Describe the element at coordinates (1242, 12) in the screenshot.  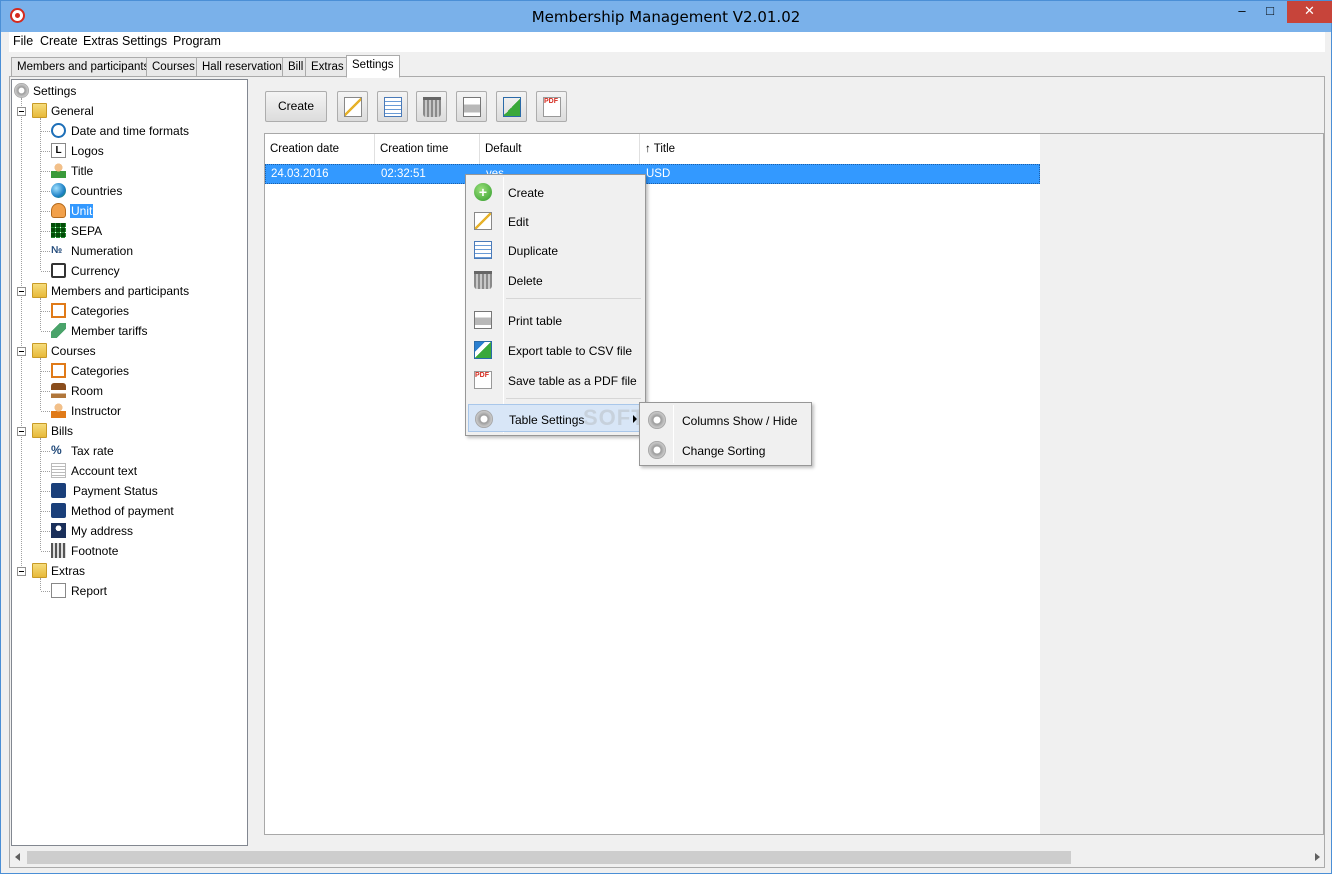
I see `minimize-button: –` at that location.